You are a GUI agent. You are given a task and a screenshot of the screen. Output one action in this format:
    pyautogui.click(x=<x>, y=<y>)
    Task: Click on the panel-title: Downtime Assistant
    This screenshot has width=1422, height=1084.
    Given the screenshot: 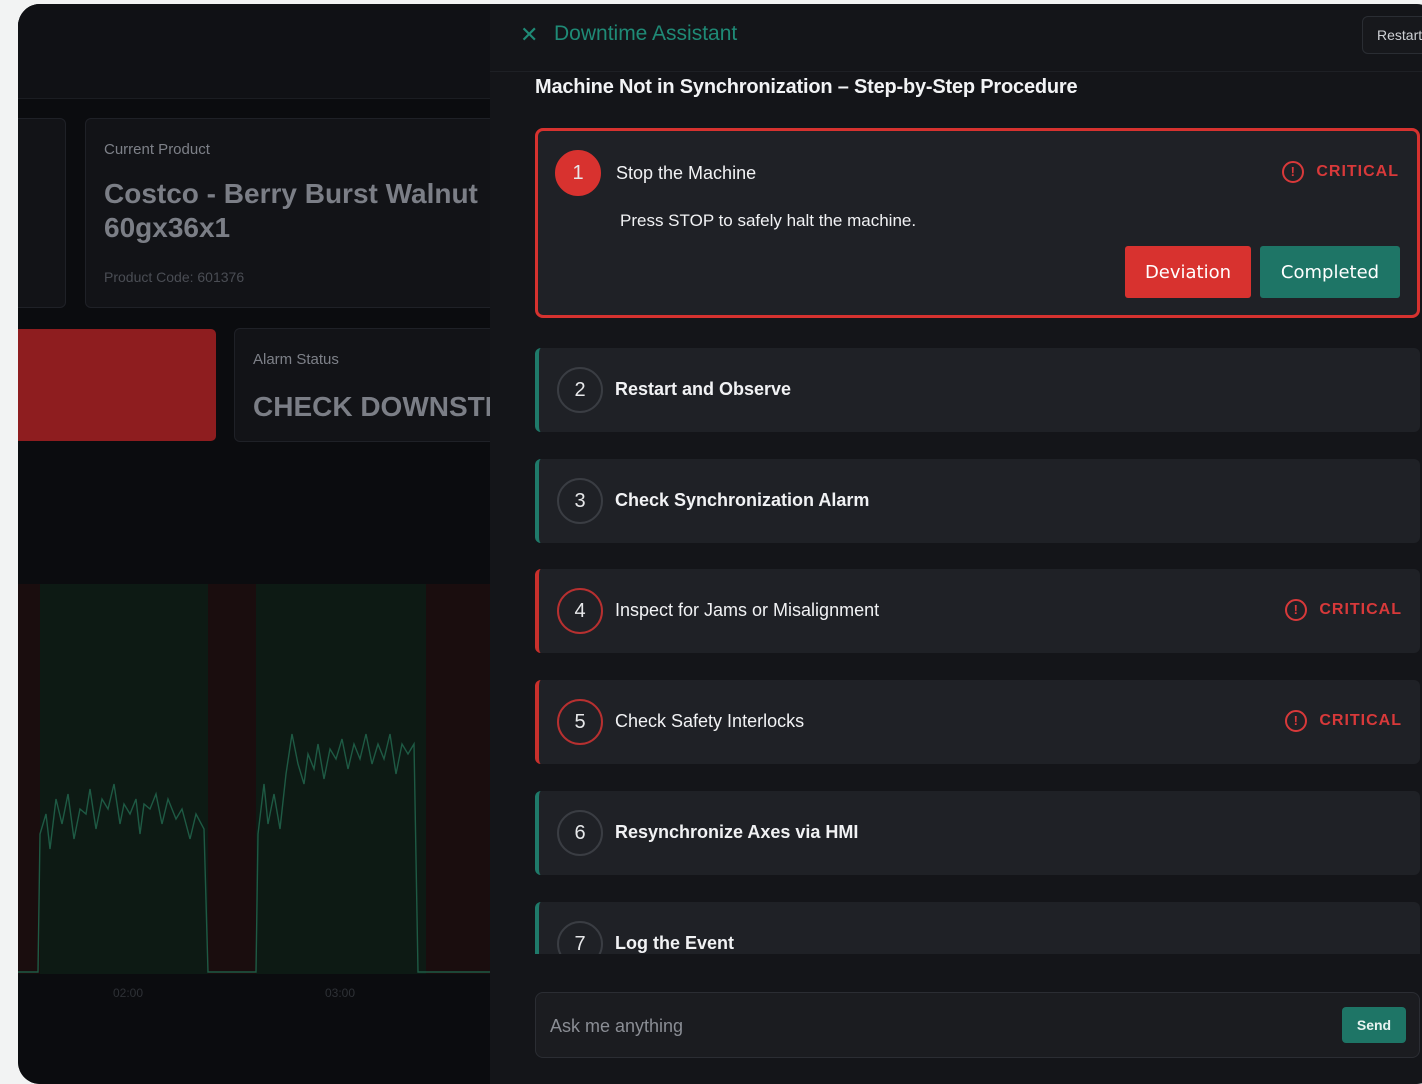 What is the action you would take?
    pyautogui.click(x=646, y=33)
    